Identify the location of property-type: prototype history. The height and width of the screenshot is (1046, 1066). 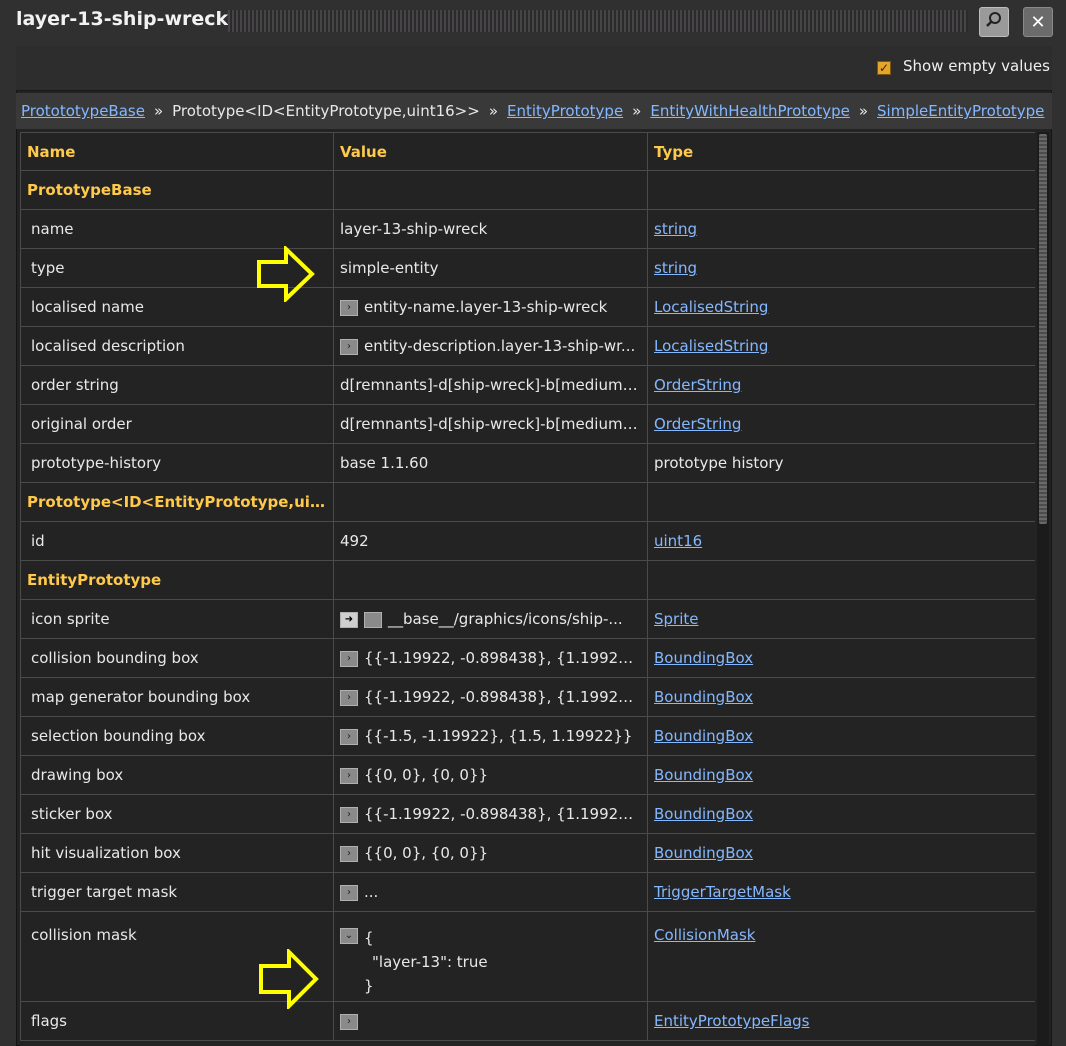
(841, 463).